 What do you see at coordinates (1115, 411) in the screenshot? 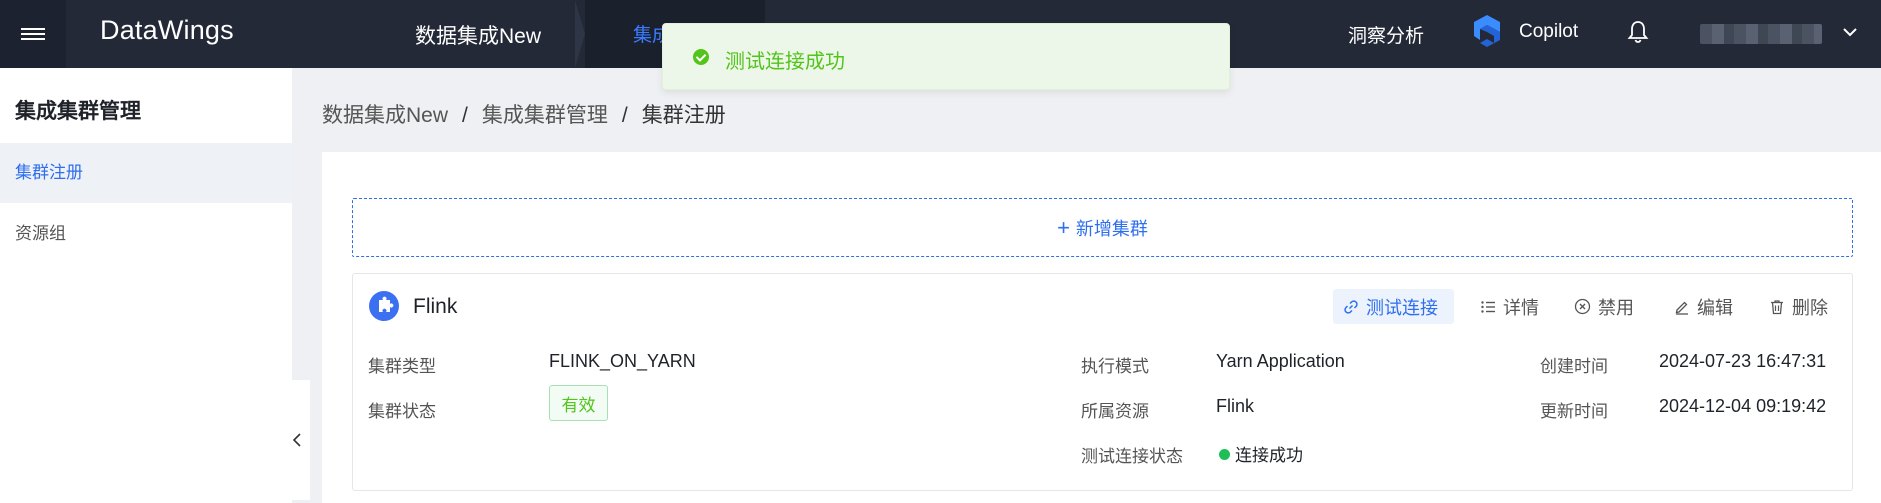
I see `resource-label: 所属资源` at bounding box center [1115, 411].